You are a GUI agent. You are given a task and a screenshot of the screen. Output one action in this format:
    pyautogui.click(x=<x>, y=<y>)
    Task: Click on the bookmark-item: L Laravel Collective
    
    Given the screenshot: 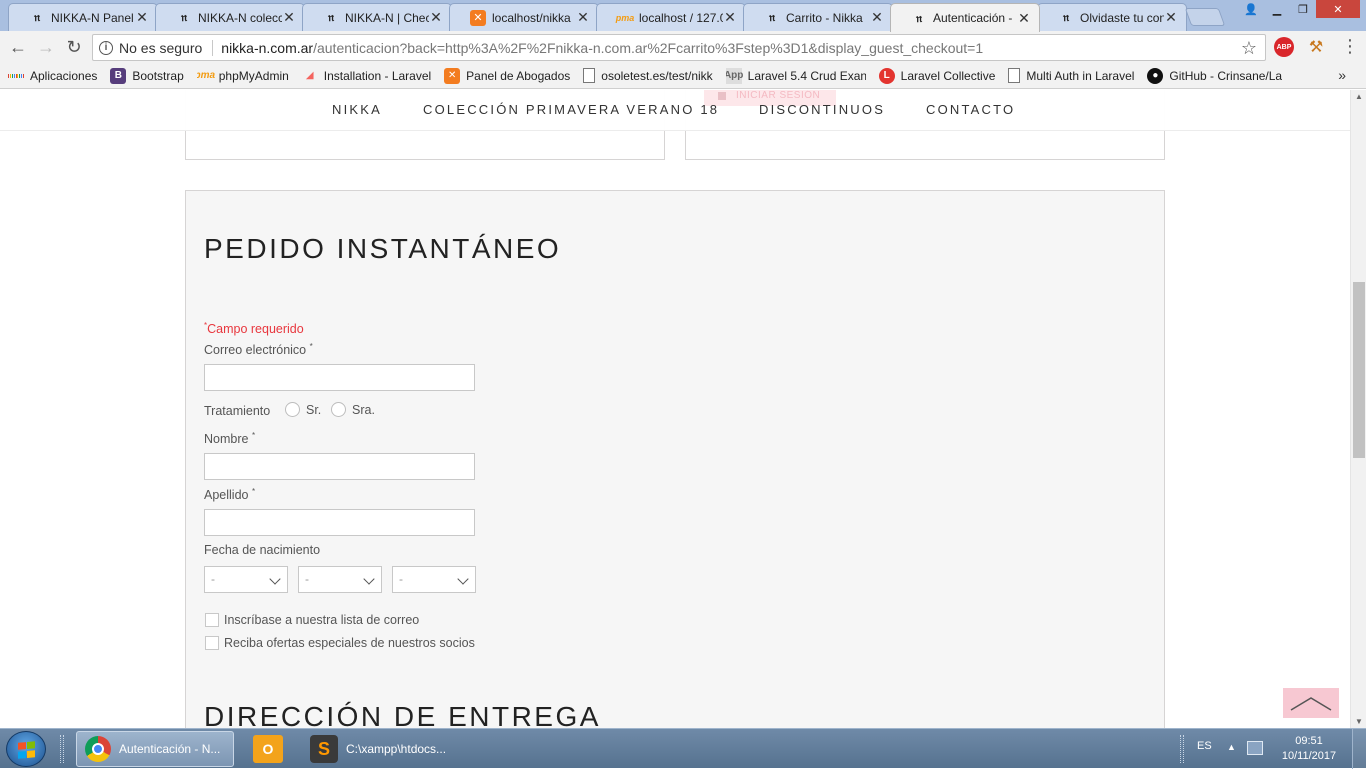 What is the action you would take?
    pyautogui.click(x=937, y=75)
    